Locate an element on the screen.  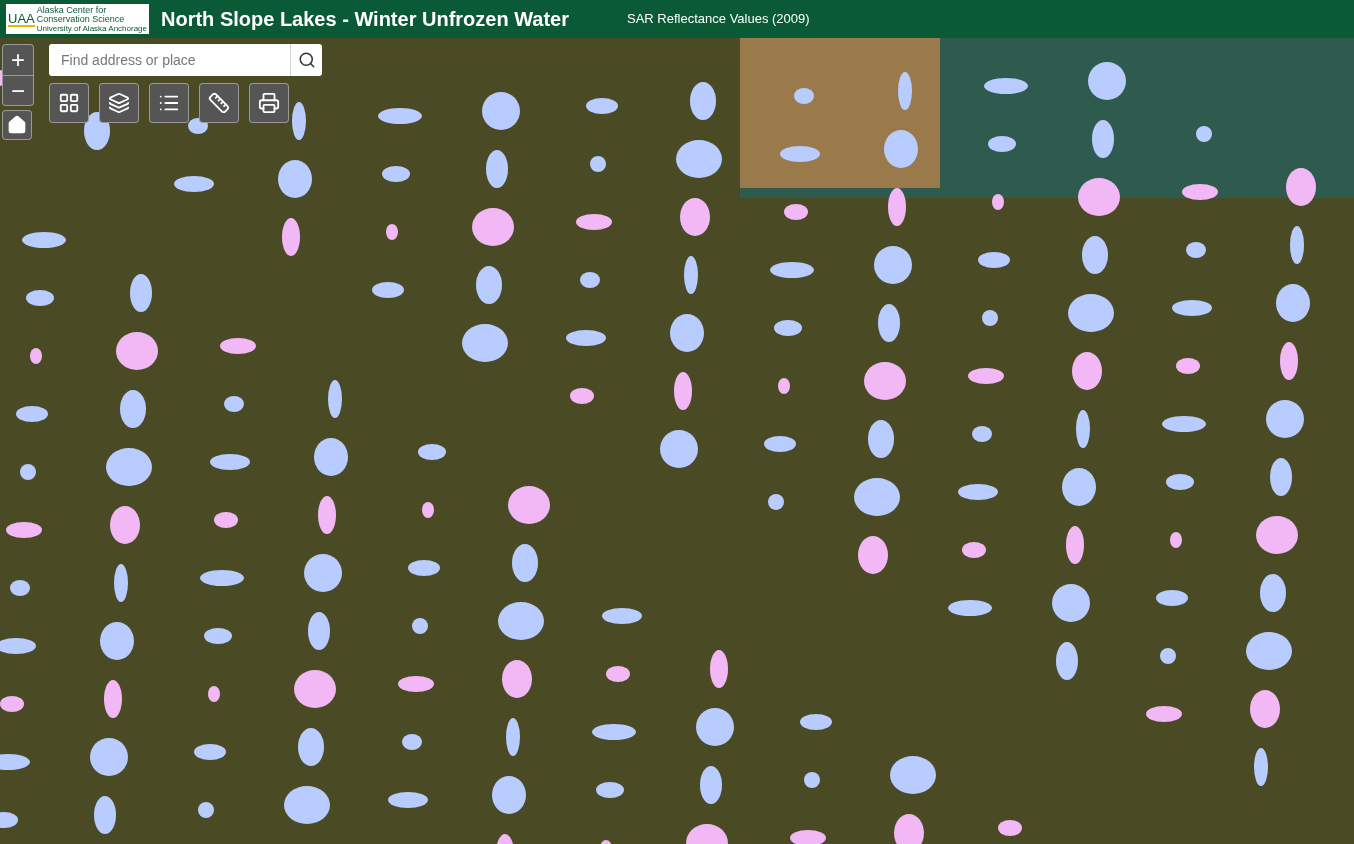
home-icon is located at coordinates (17, 125).